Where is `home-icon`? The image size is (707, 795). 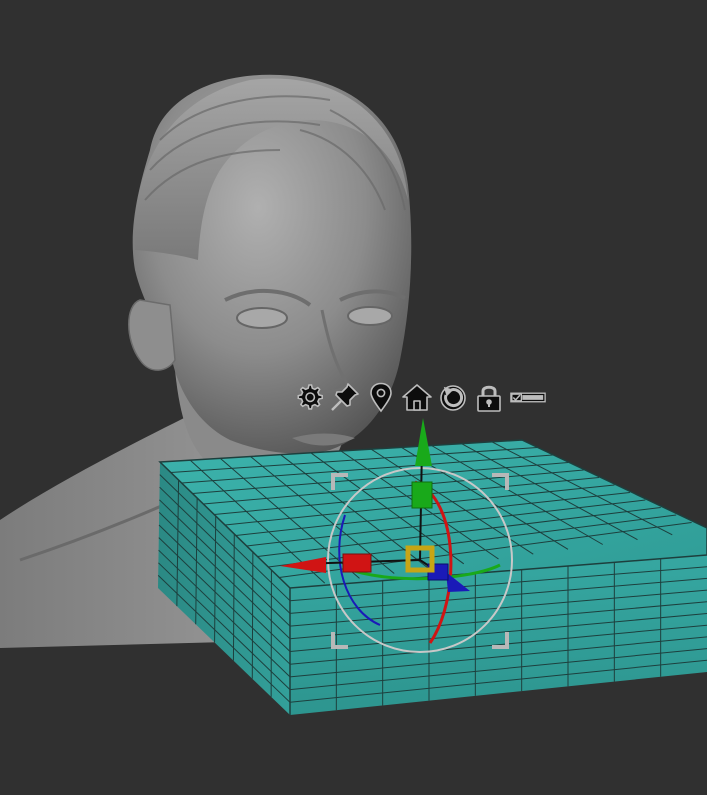
home-icon is located at coordinates (417, 397).